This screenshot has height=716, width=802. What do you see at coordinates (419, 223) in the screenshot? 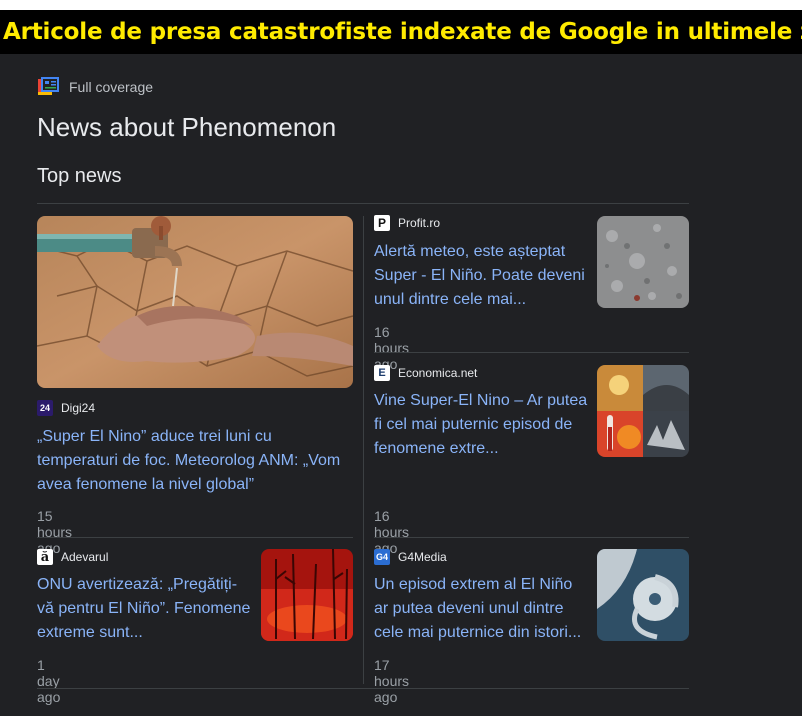
I see `source-name: Profit.ro` at bounding box center [419, 223].